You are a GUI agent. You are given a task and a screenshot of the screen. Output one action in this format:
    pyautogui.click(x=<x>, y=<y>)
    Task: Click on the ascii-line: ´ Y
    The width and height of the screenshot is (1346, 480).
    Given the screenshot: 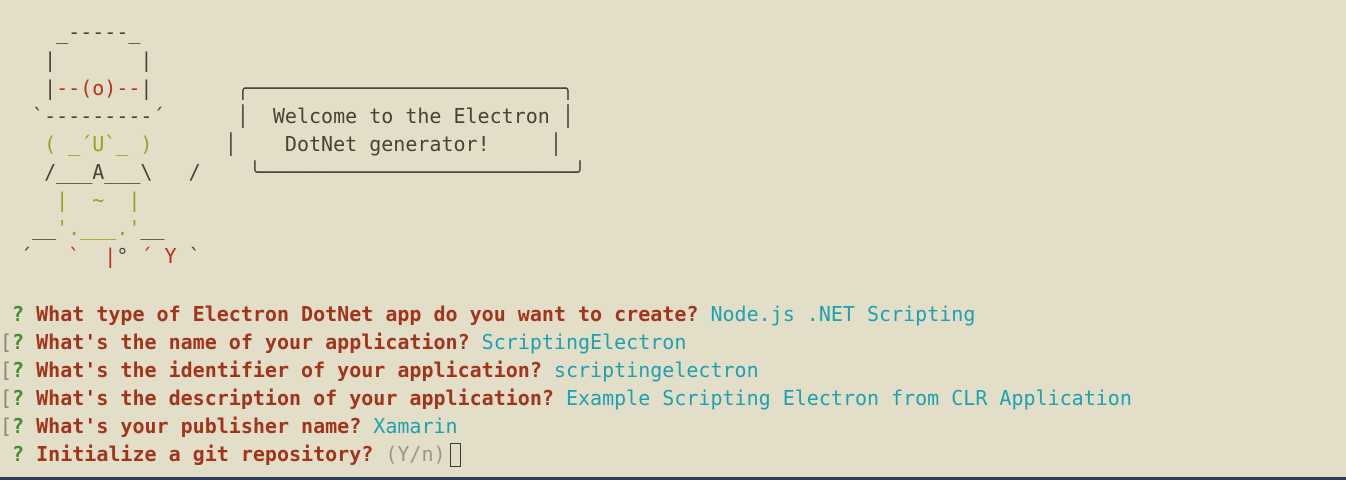 What is the action you would take?
    pyautogui.click(x=158, y=256)
    